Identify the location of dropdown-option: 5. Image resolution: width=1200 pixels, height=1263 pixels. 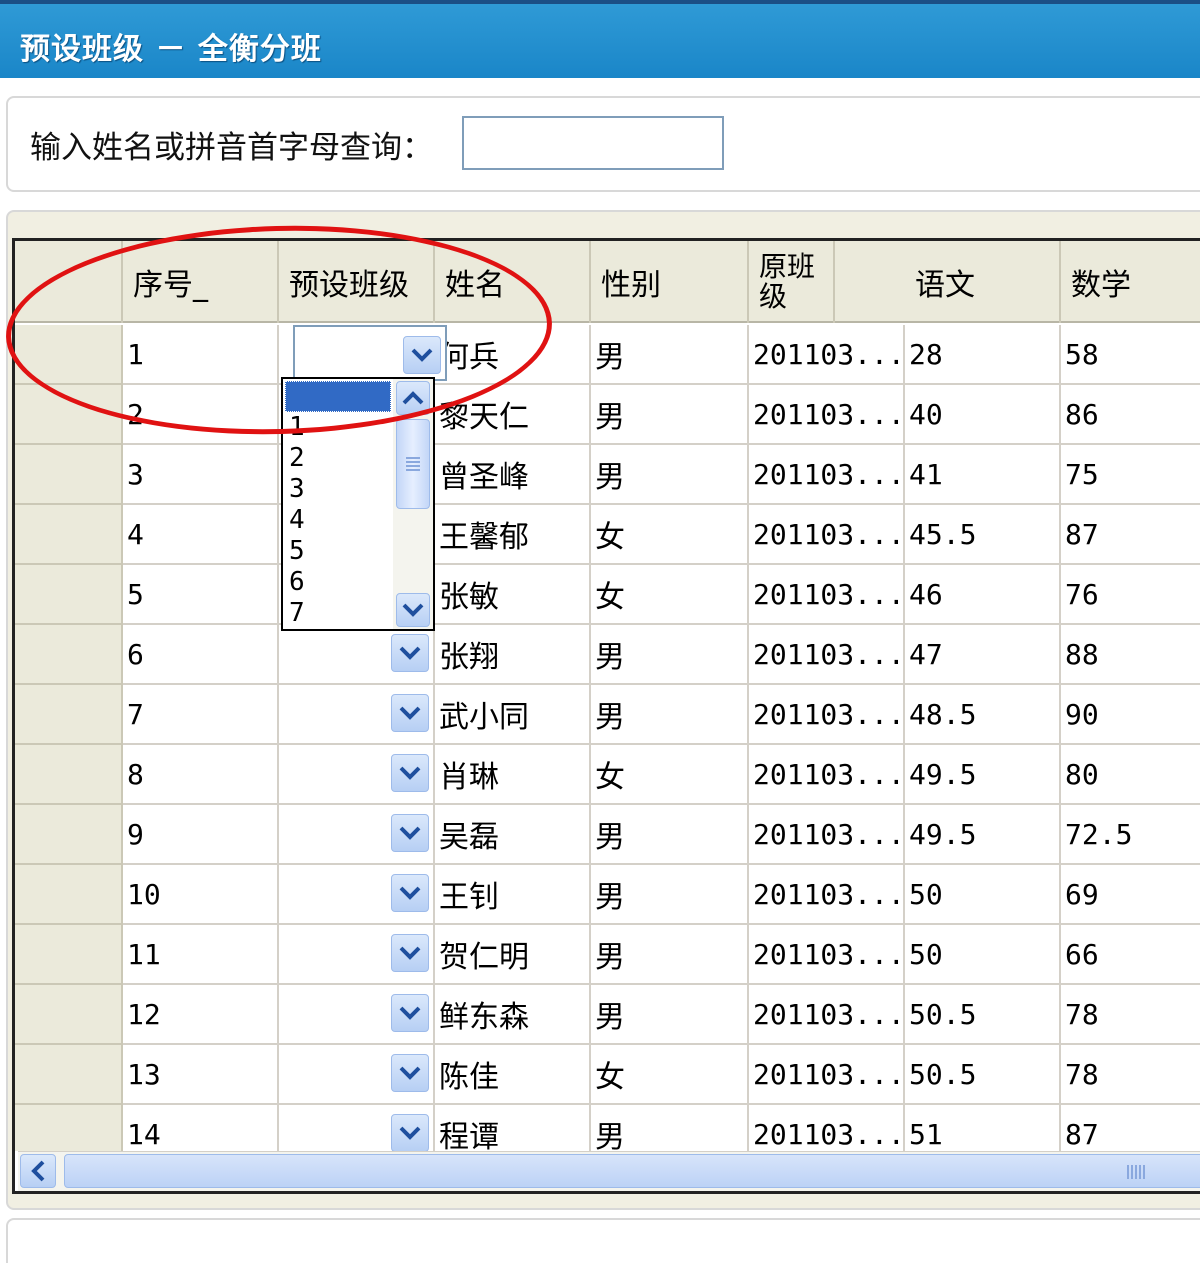
(338, 551).